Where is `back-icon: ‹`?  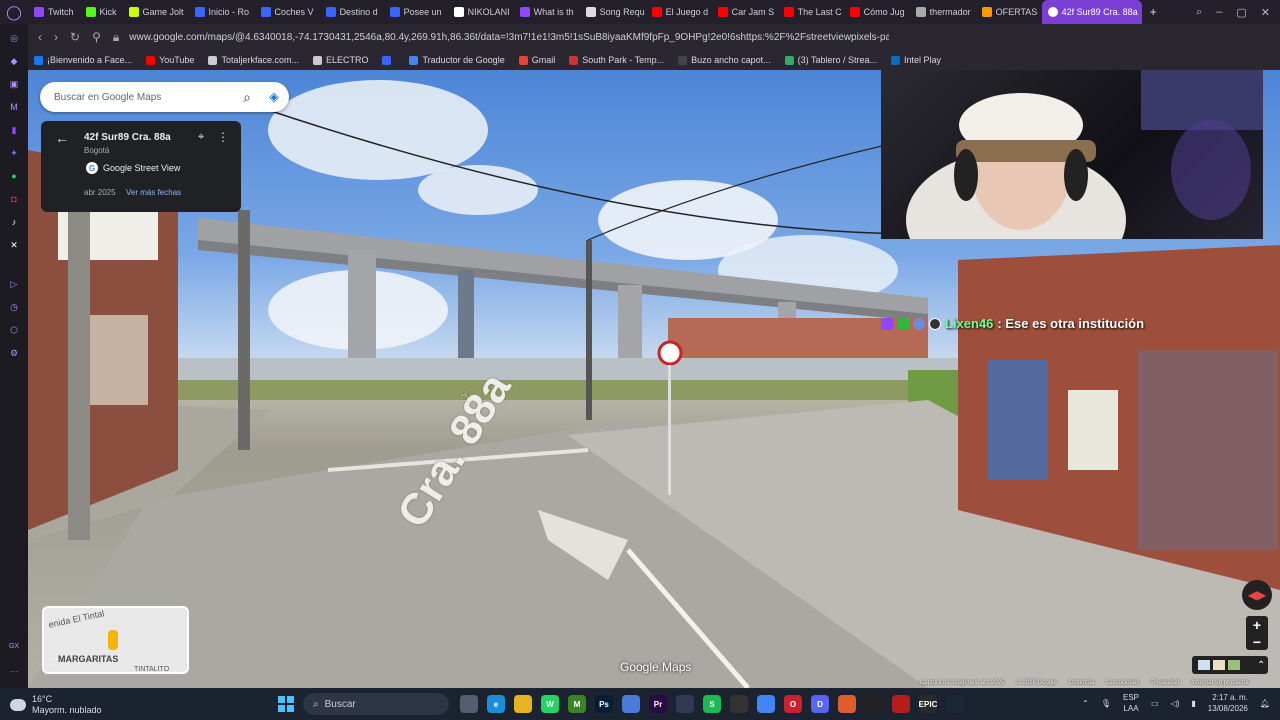 back-icon: ‹ is located at coordinates (40, 37).